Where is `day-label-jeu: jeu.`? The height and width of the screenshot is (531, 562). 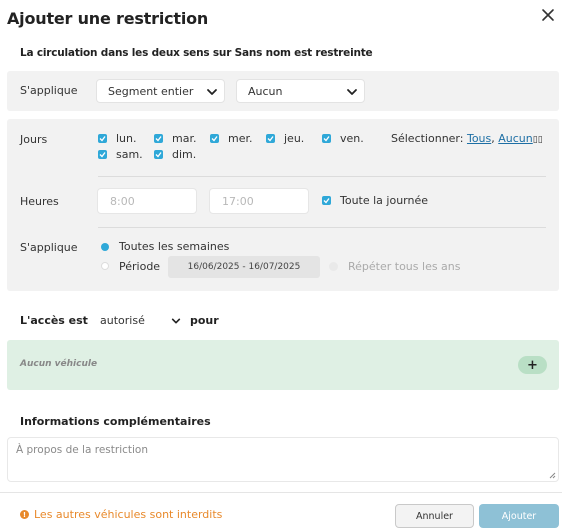
day-label-jeu: jeu. is located at coordinates (294, 138).